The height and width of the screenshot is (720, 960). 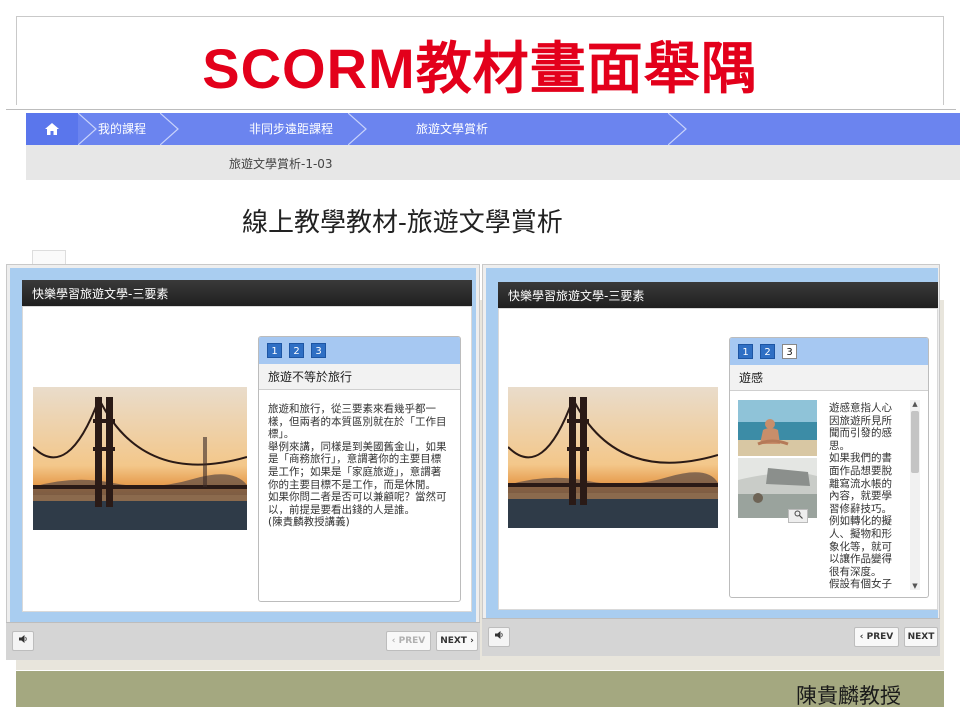 What do you see at coordinates (915, 495) in the screenshot?
I see `panel-scrollbar: ▲ ▼` at bounding box center [915, 495].